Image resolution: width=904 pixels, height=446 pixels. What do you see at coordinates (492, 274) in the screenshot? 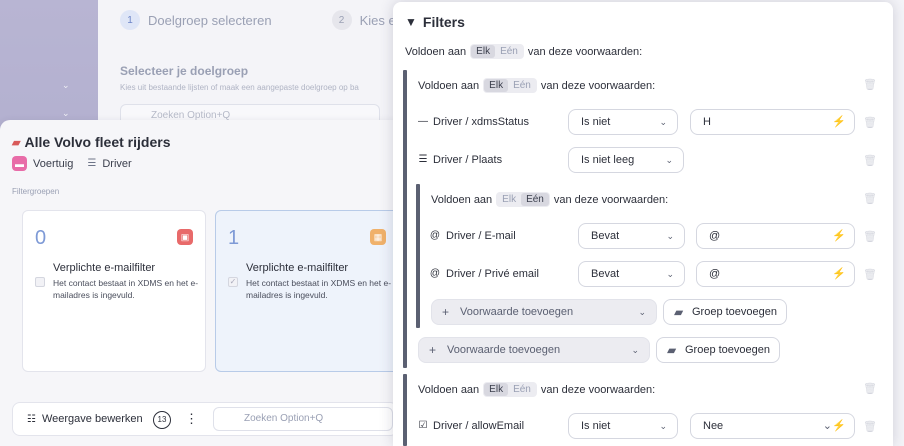
I see `condition-field: Driver / Privé email` at bounding box center [492, 274].